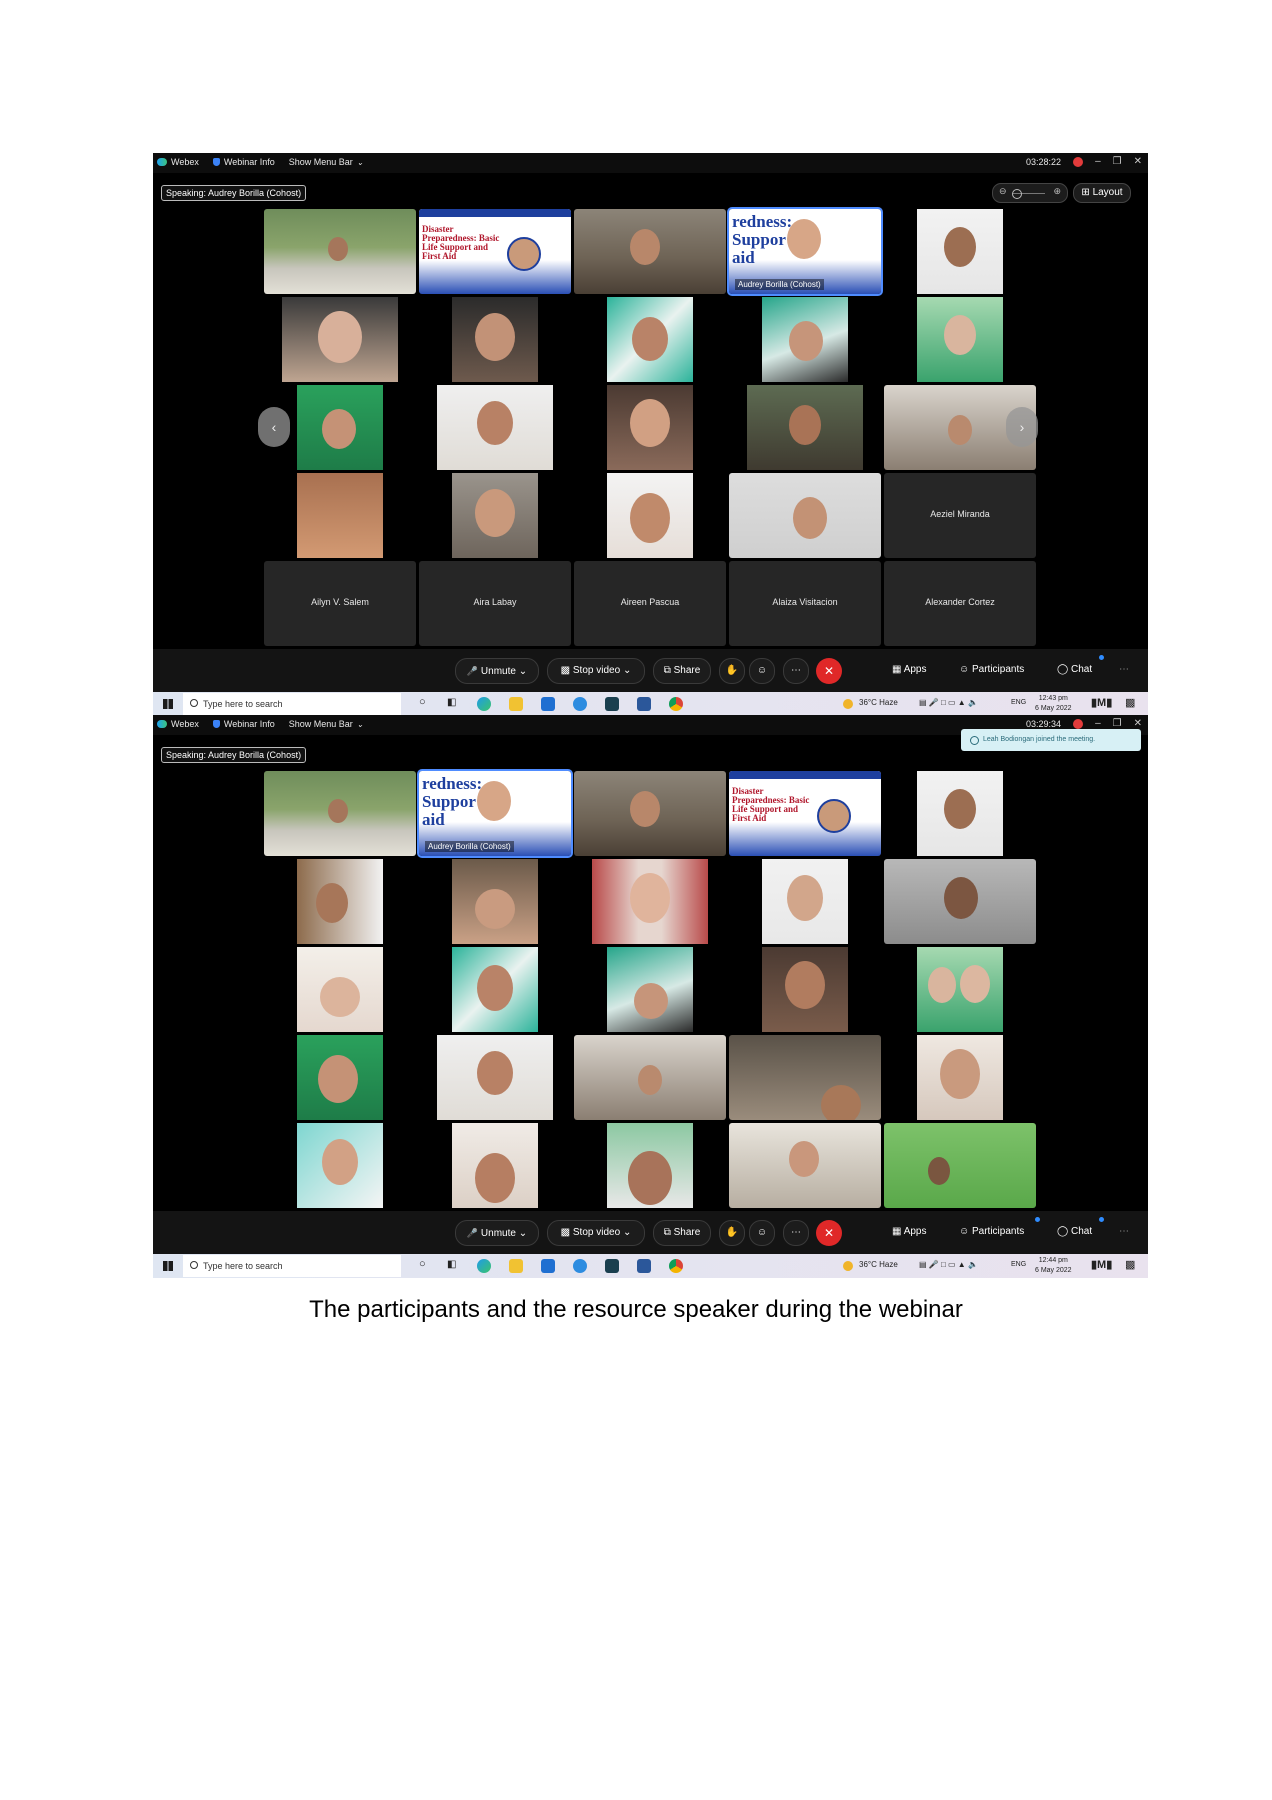  Describe the element at coordinates (1017, 194) in the screenshot. I see `zoom-knob` at that location.